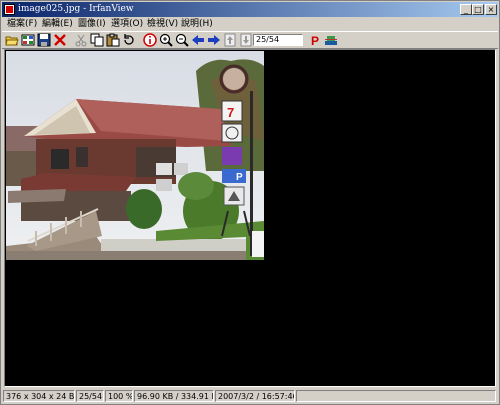 This screenshot has height=405, width=500. Describe the element at coordinates (214, 40) in the screenshot. I see `next-icon` at that location.